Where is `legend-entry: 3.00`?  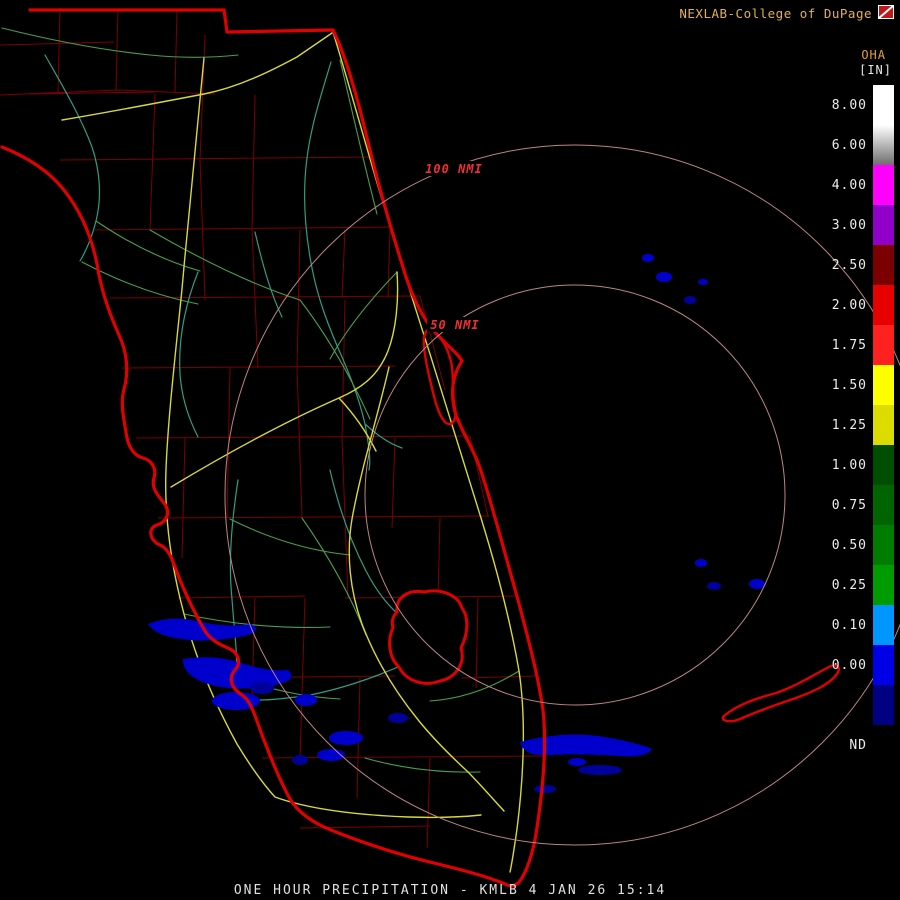 legend-entry: 3.00 is located at coordinates (856, 225).